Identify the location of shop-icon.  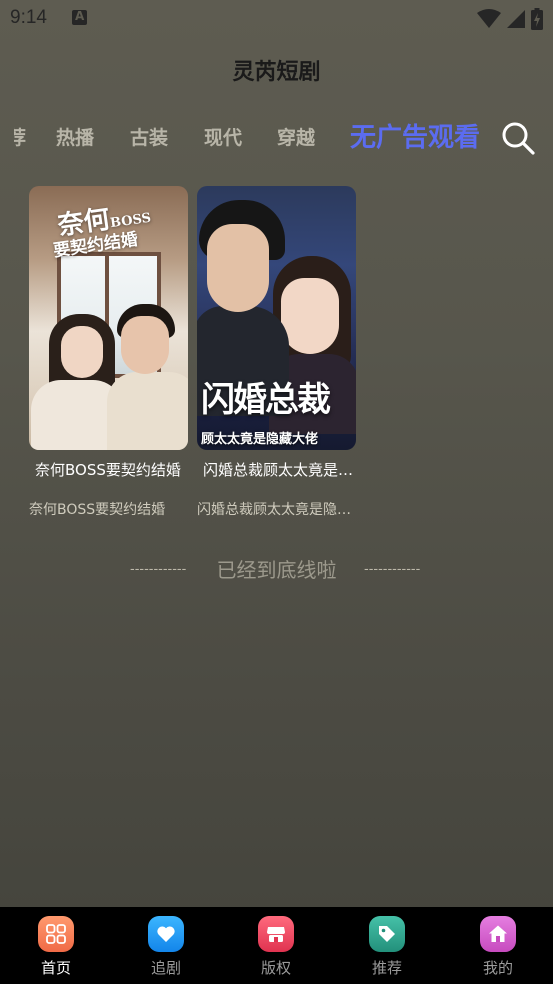
(276, 934).